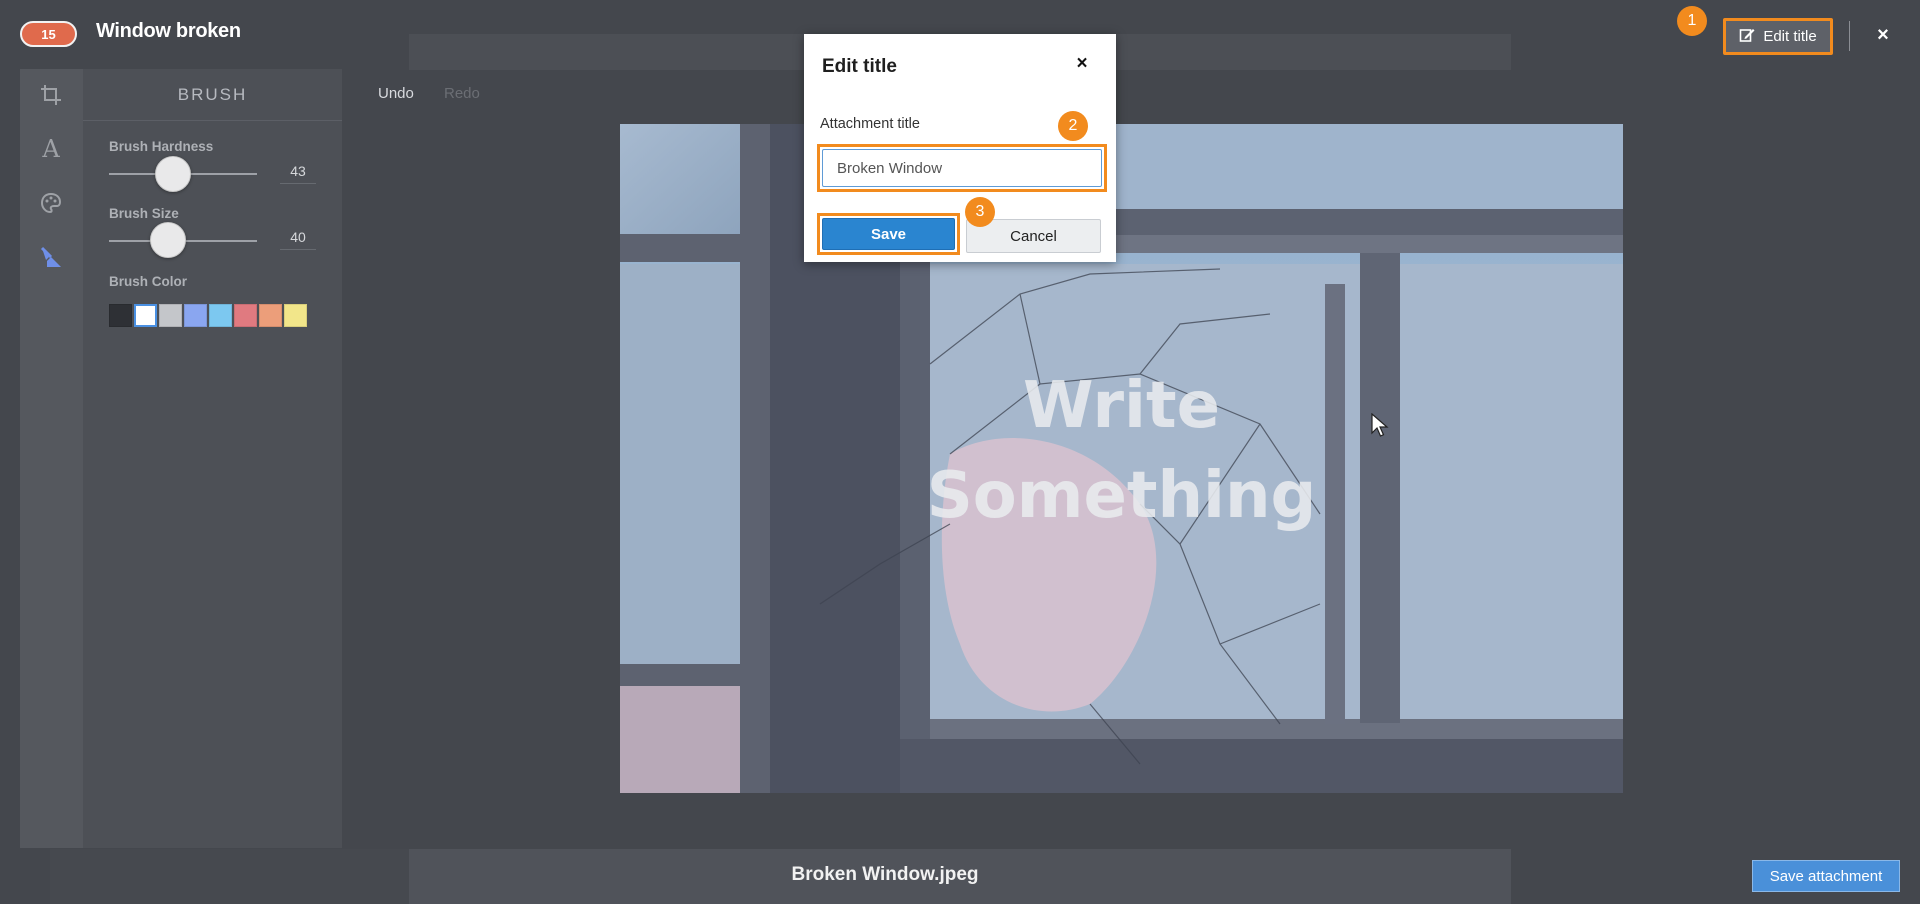 This screenshot has height=904, width=1920. I want to click on attachment-title-label: Attachment title, so click(870, 124).